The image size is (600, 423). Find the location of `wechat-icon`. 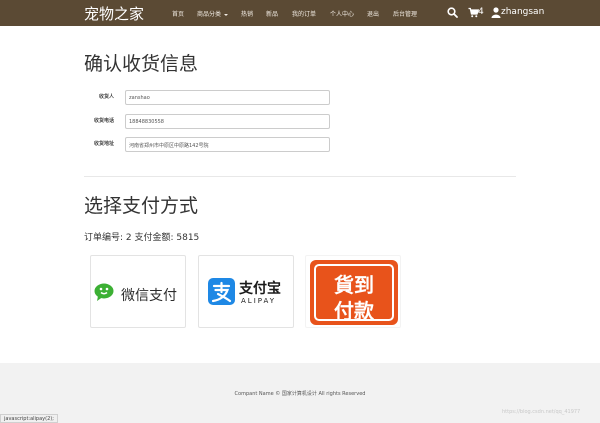

wechat-icon is located at coordinates (104, 292).